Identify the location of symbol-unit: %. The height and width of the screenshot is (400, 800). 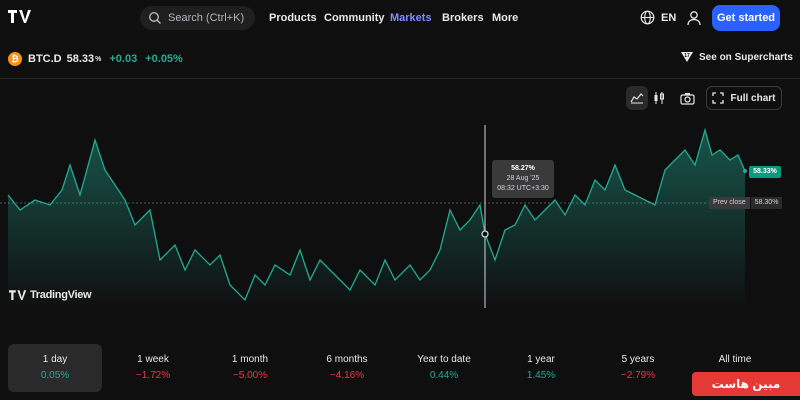
(98, 59).